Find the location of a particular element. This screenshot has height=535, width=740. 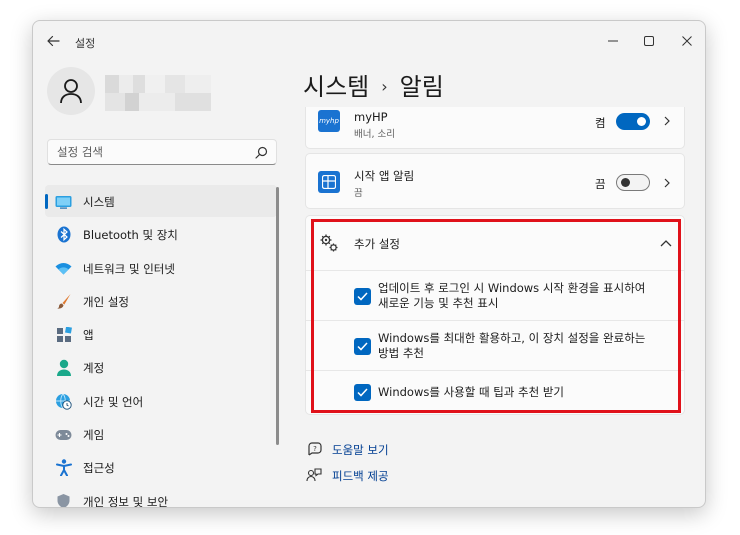

page-title: 시스템 › 알림 is located at coordinates (373, 84).